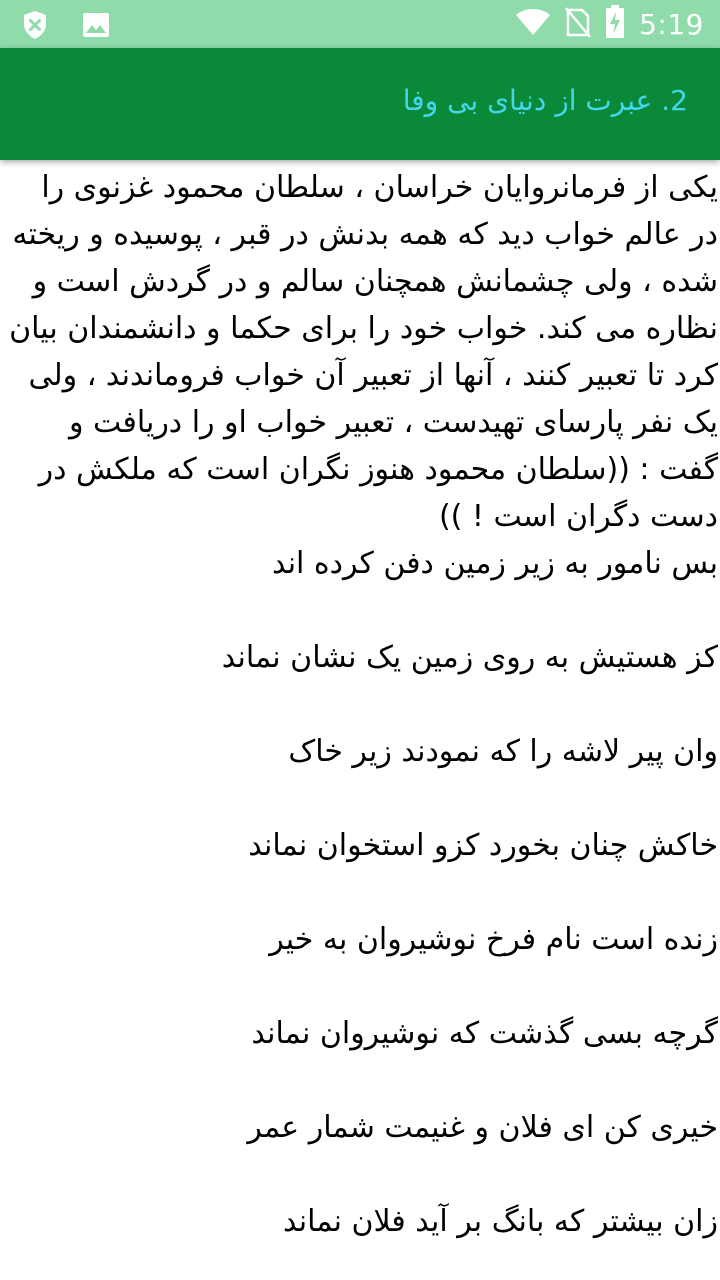 The height and width of the screenshot is (1280, 720). Describe the element at coordinates (96, 27) in the screenshot. I see `image-icon` at that location.